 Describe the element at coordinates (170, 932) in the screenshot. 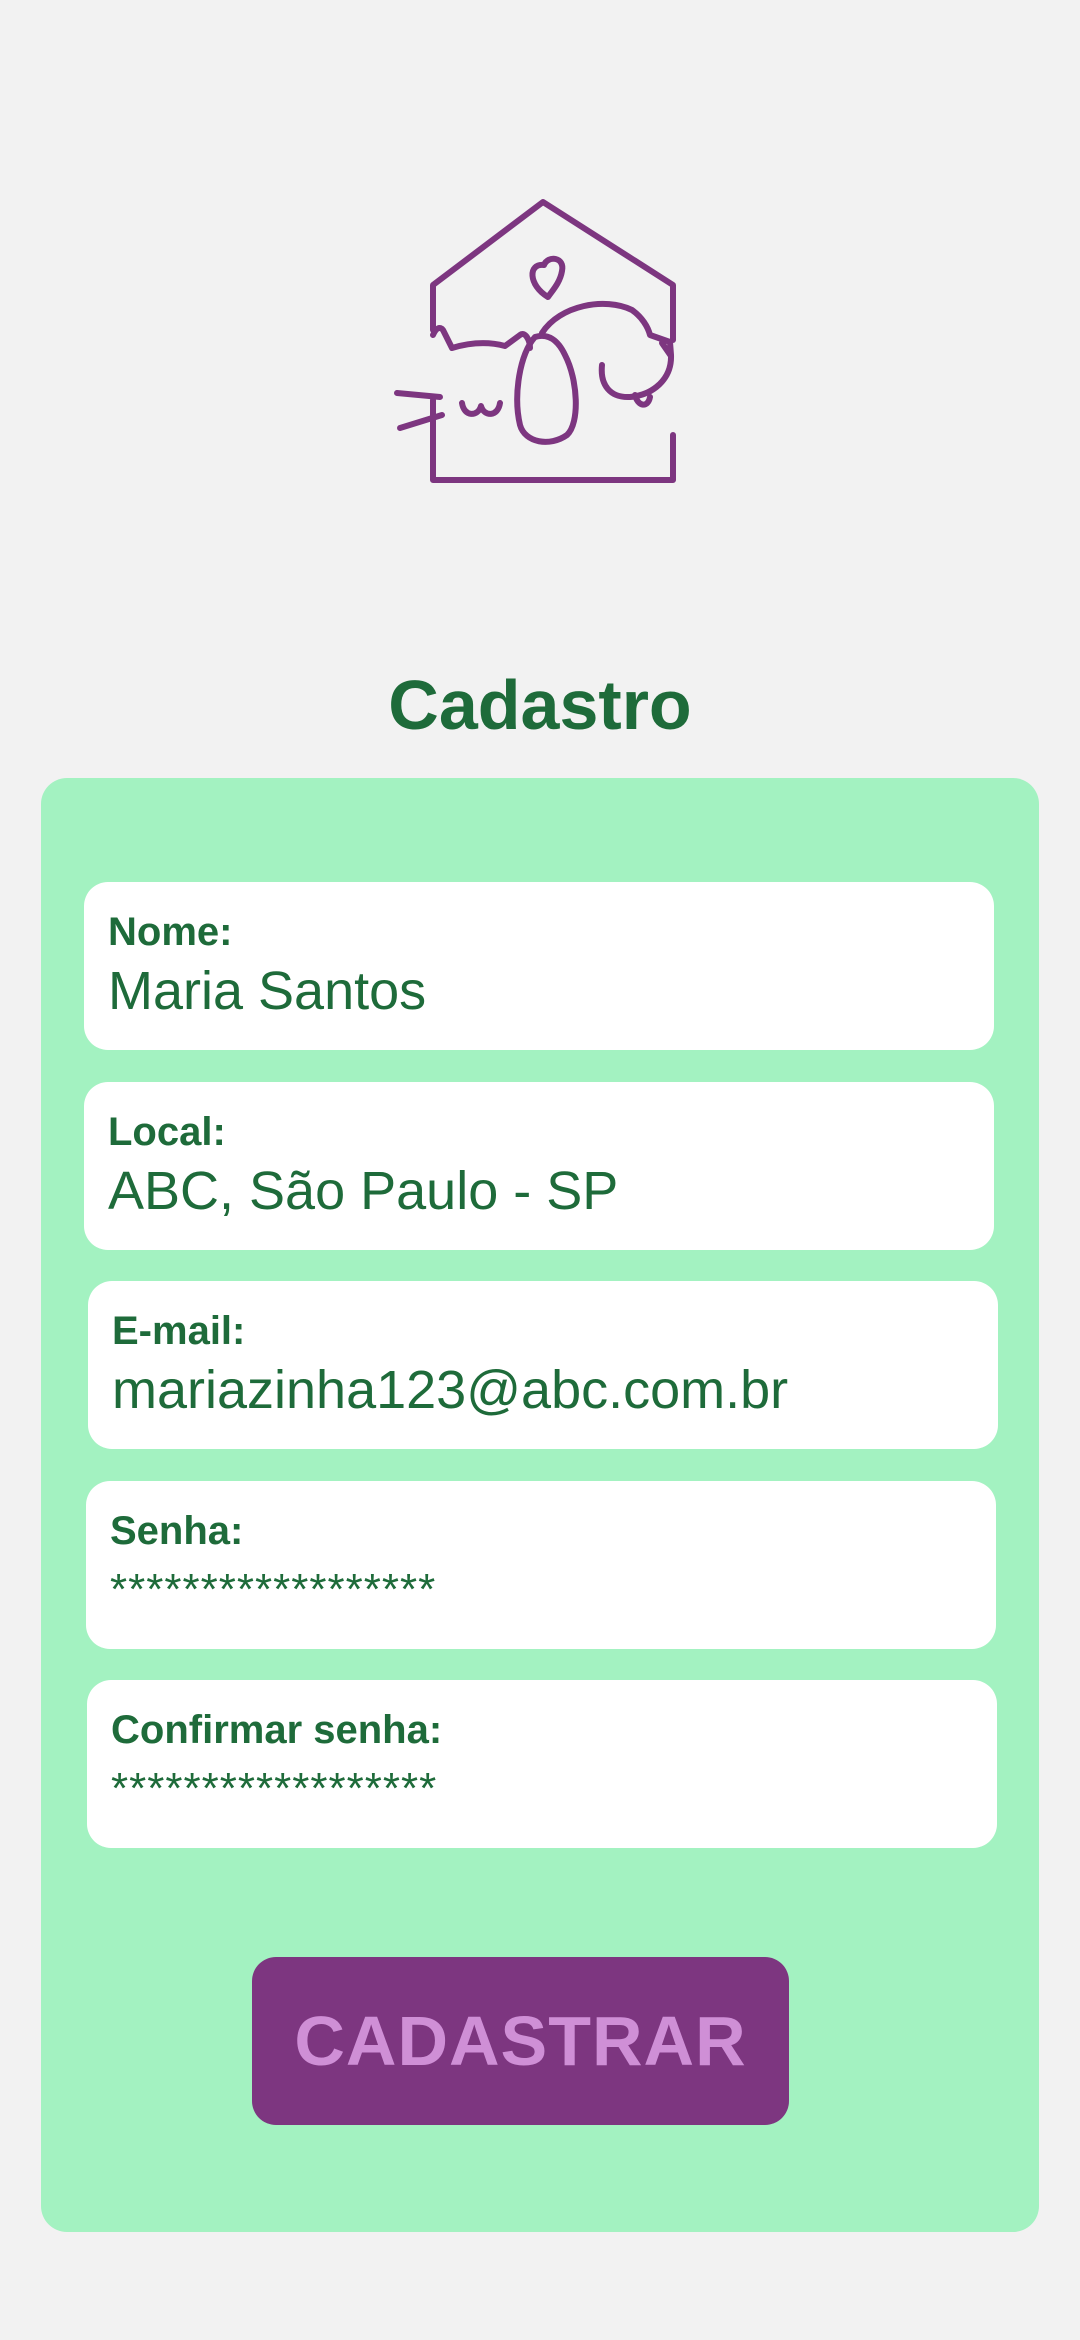

I see `name-label: Nome:` at that location.